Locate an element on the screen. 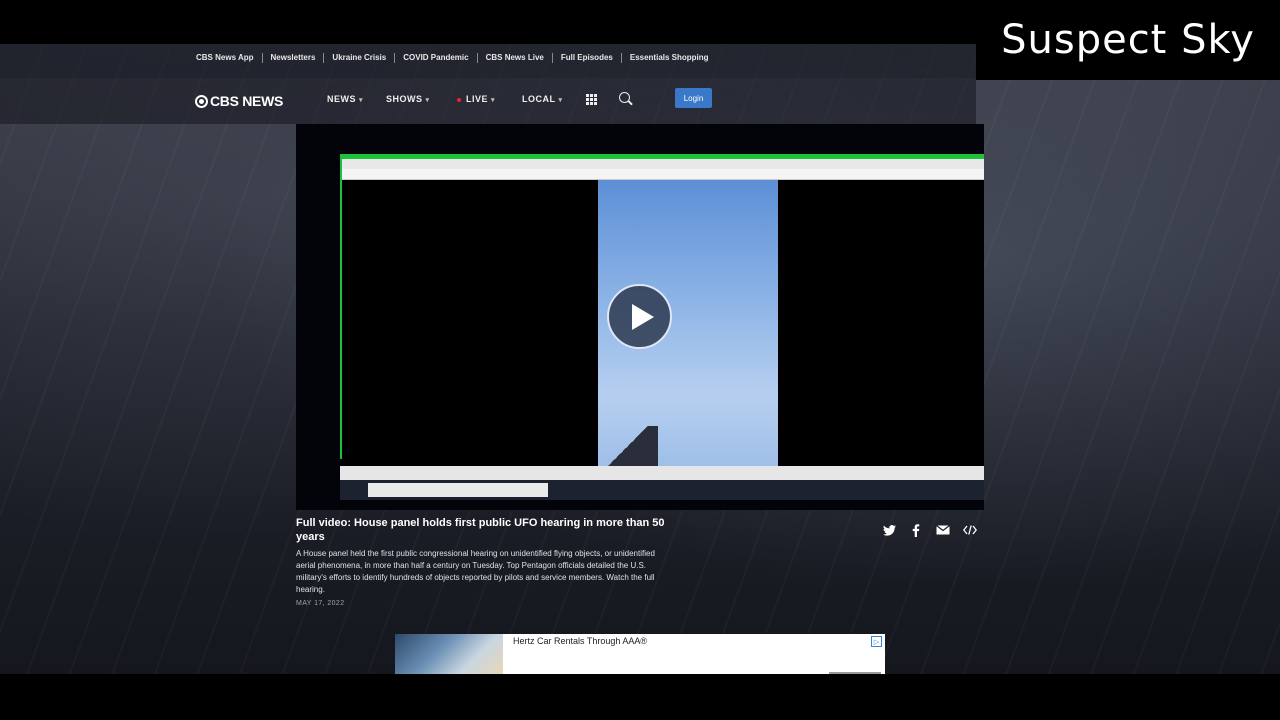  nav-news: NEWS ▾ is located at coordinates (345, 99).